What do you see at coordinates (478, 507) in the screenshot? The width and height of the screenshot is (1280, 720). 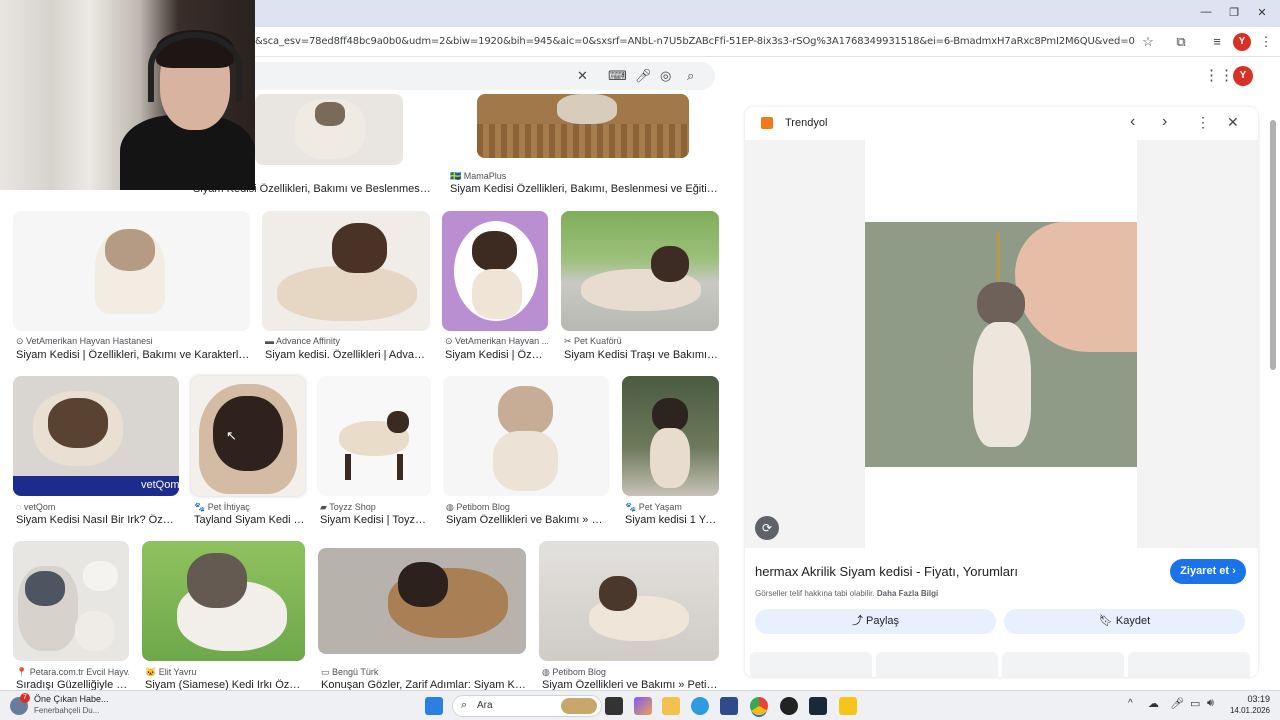 I see `result-source: ◍ Petibom Blog` at bounding box center [478, 507].